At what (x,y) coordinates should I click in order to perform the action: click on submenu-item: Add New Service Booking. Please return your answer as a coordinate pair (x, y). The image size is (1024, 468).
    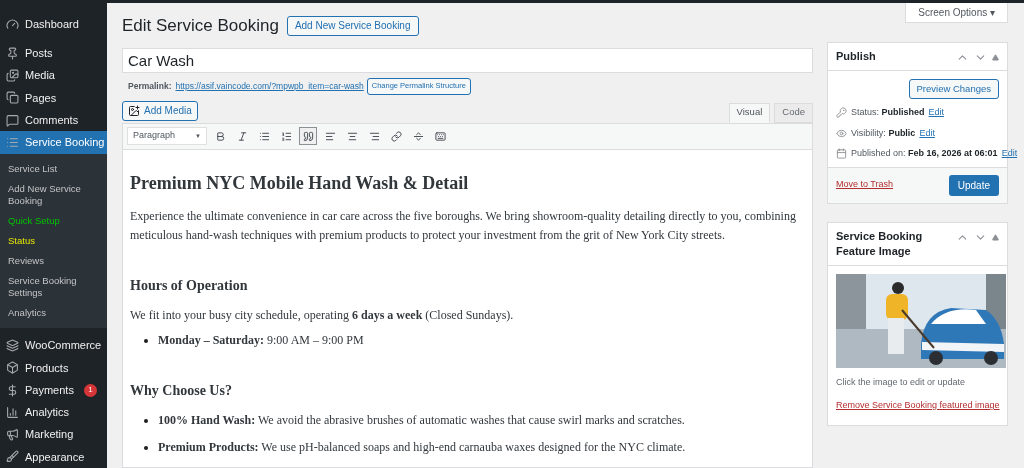
    Looking at the image, I should click on (53, 194).